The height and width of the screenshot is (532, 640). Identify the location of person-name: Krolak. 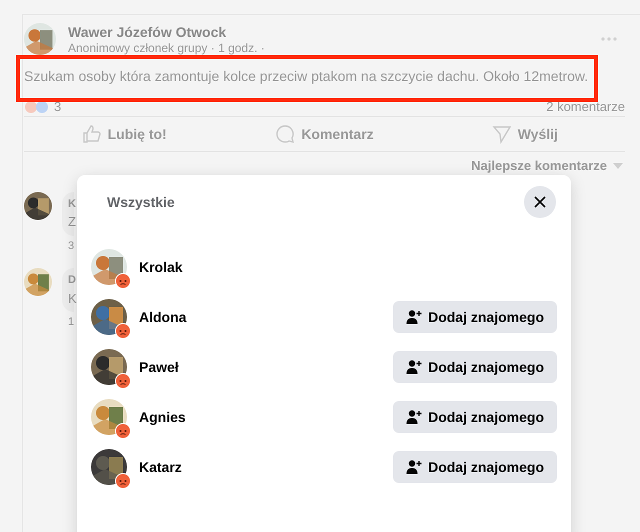
(161, 267).